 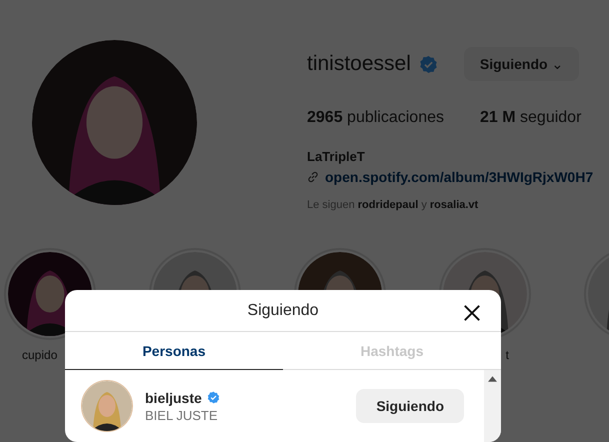 What do you see at coordinates (375, 118) in the screenshot?
I see `stat-text: 2965 publicaciones` at bounding box center [375, 118].